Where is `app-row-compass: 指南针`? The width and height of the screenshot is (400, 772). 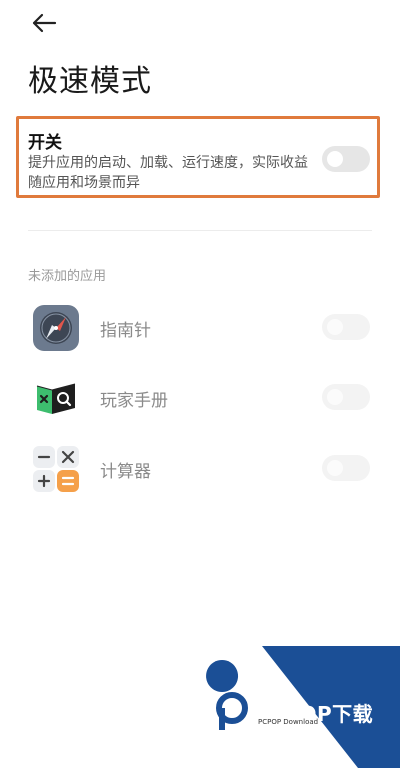
app-row-compass: 指南针 is located at coordinates (200, 330).